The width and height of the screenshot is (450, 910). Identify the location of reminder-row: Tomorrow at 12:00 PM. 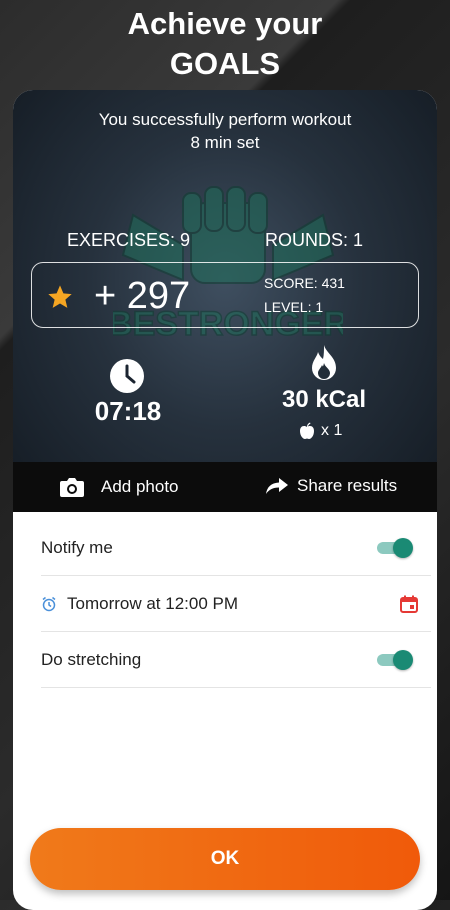
(236, 604).